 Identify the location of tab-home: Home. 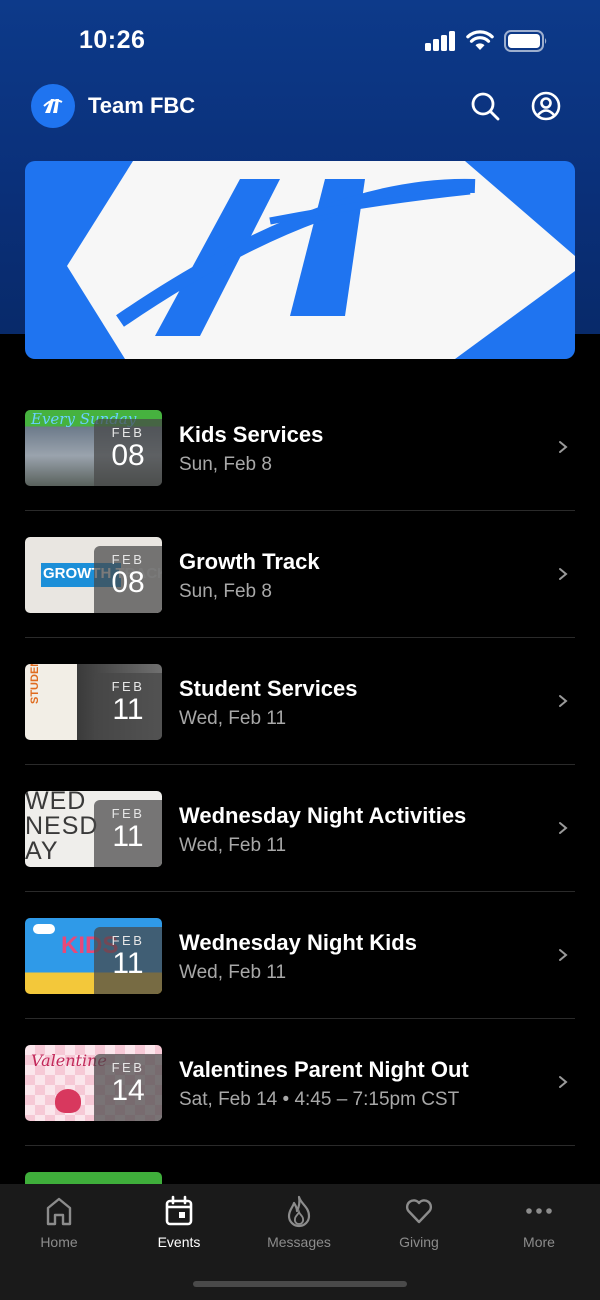
(59, 1222).